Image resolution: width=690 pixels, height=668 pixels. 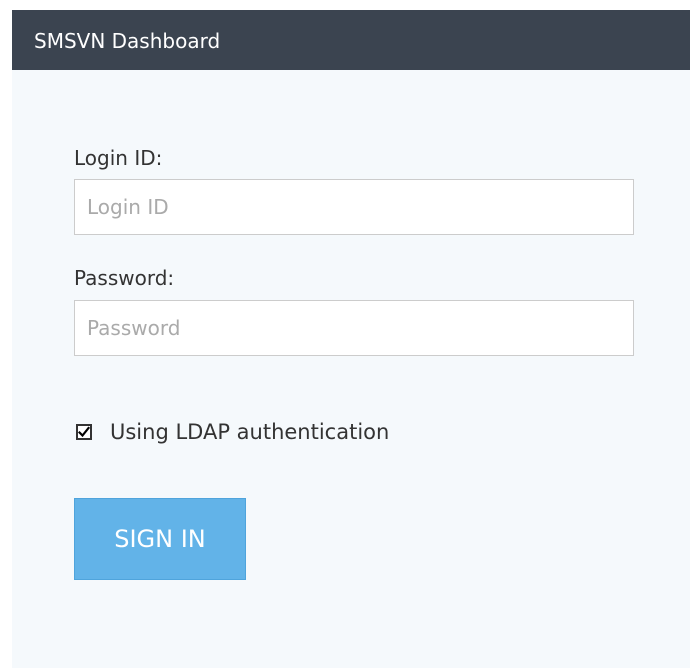 I want to click on ldap-checkbox-row: Using LDAP authentication, so click(x=232, y=432).